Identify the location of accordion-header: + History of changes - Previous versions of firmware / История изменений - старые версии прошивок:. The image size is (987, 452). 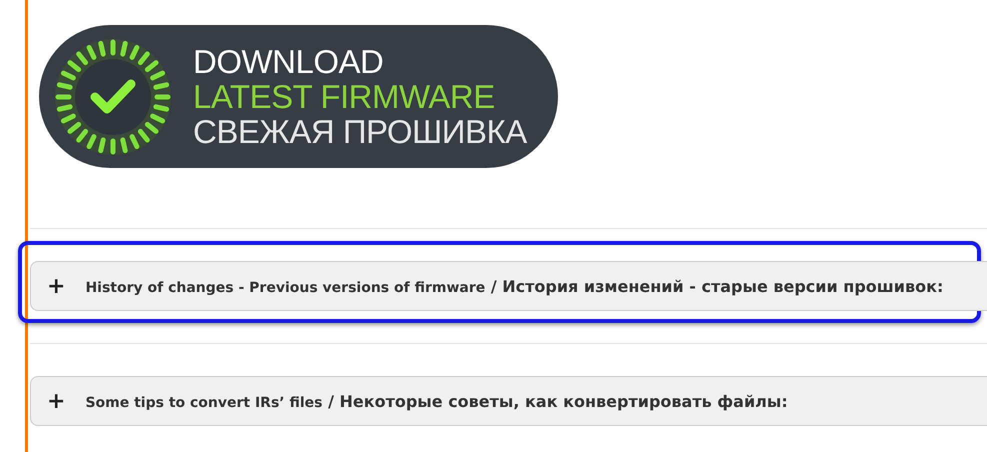
(508, 286).